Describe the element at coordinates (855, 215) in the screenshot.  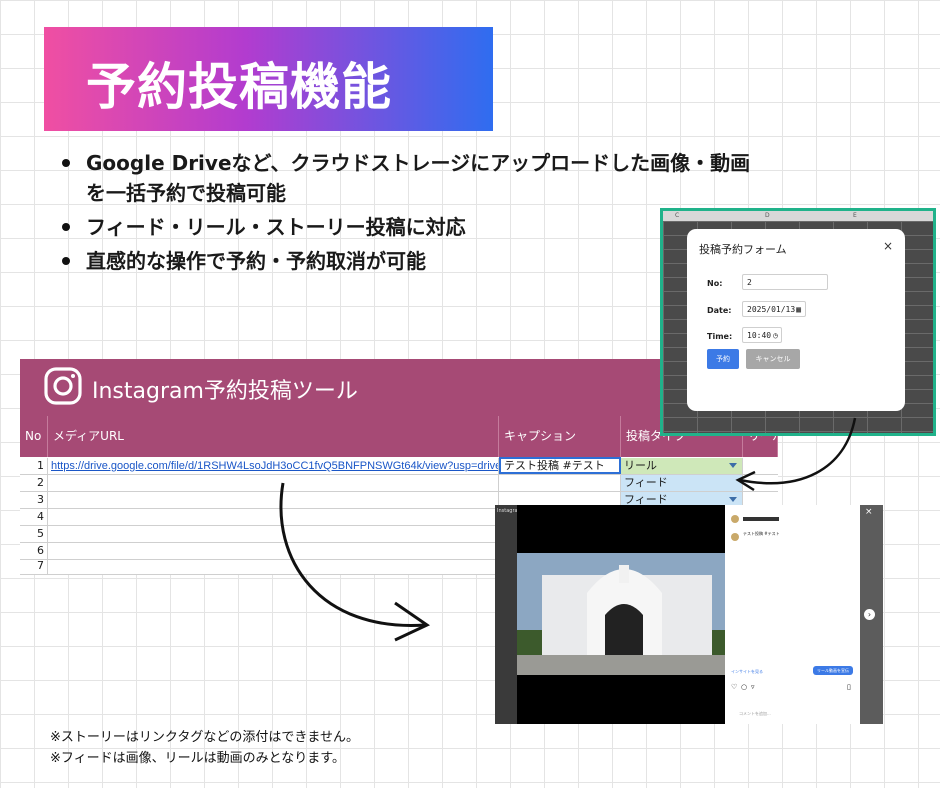
I see `grid-column-e: E` at that location.